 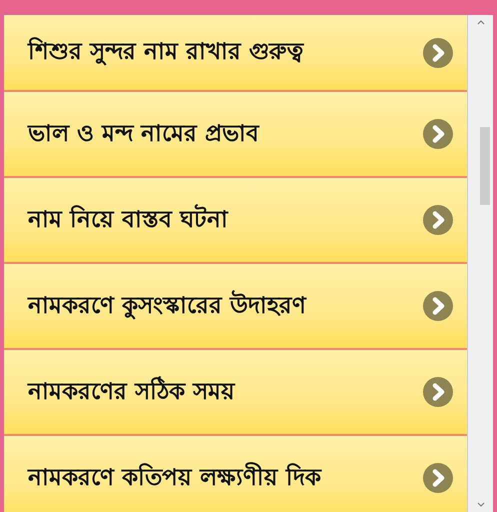 I want to click on topic-item: নামকরণে কতিপয় লক্ষ্যণীয় দিক, so click(x=235, y=474).